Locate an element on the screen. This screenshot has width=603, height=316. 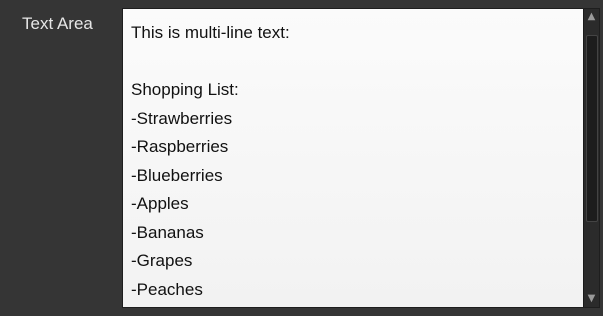
vertical-scrollbar: ▲ ▼ is located at coordinates (591, 158).